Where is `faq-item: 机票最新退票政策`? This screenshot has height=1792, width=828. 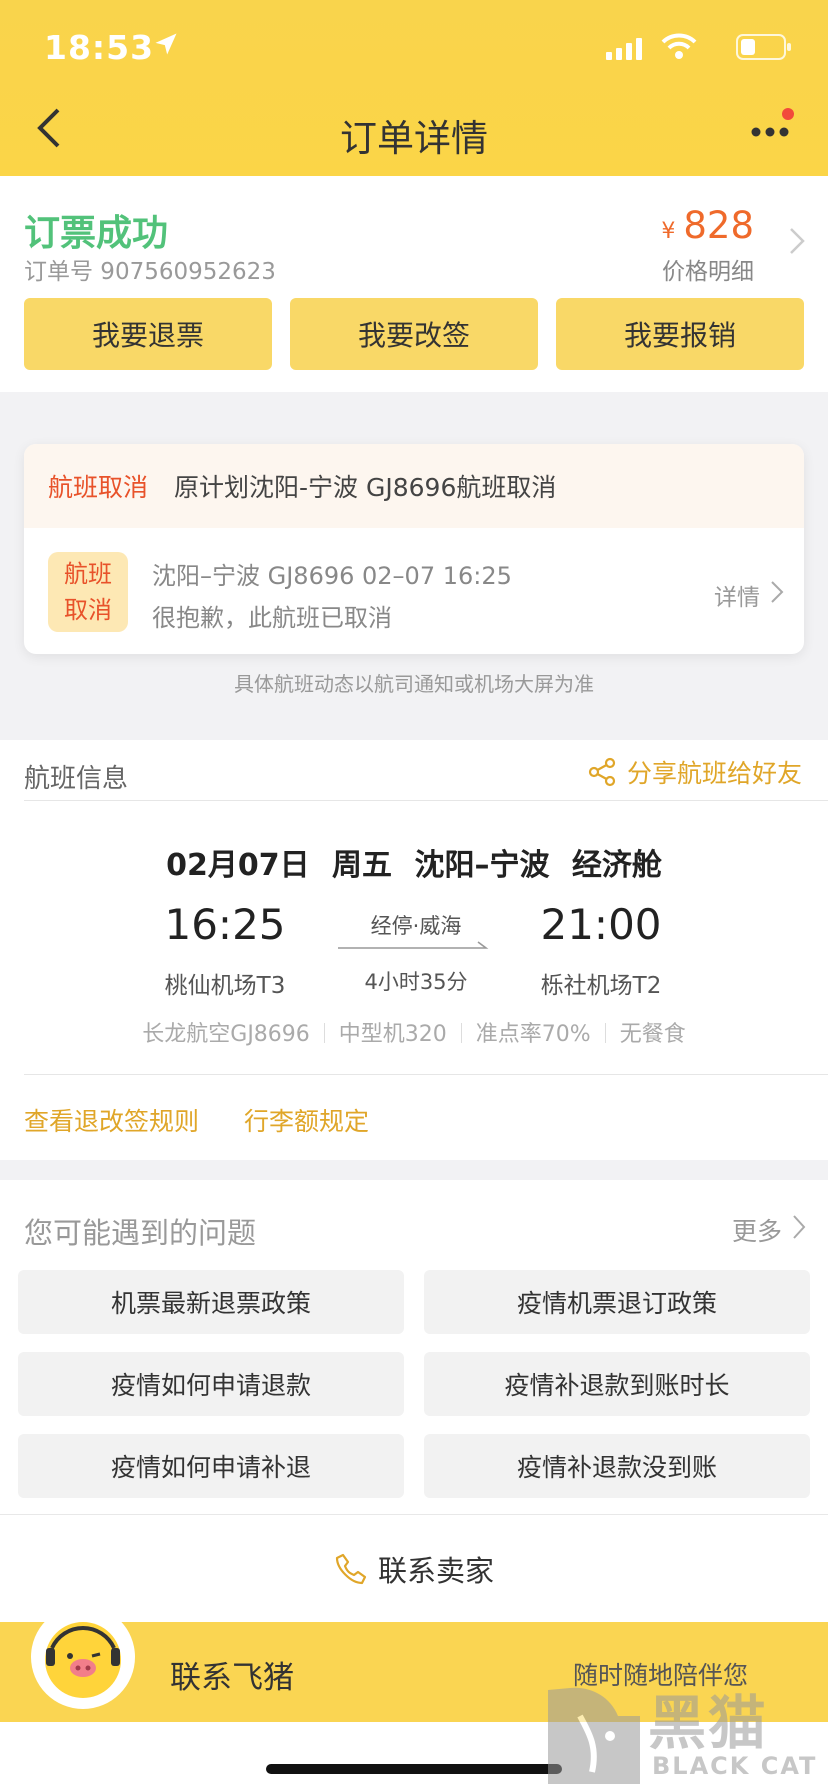 faq-item: 机票最新退票政策 is located at coordinates (211, 1302).